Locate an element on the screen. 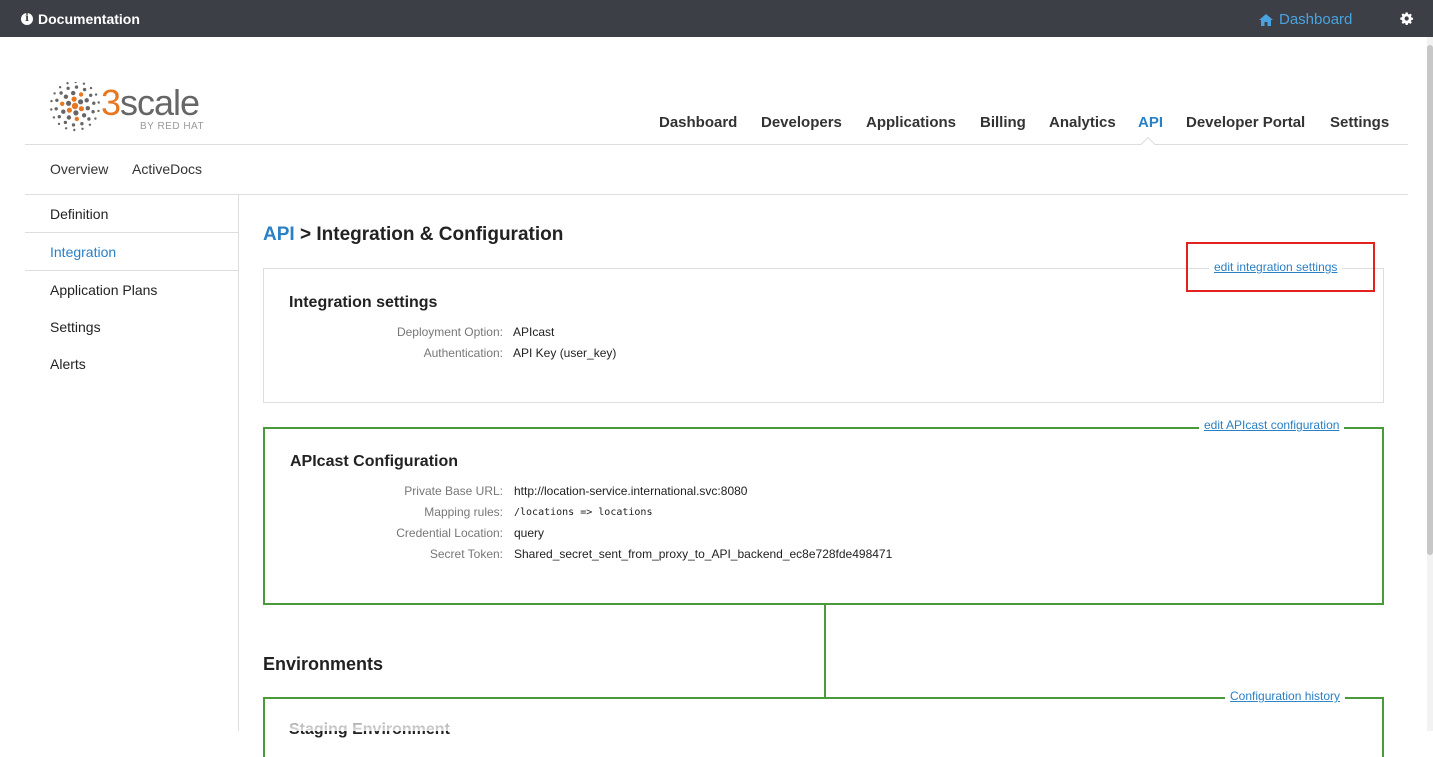  sidebar-item-application-plans: Application Plans is located at coordinates (103, 290).